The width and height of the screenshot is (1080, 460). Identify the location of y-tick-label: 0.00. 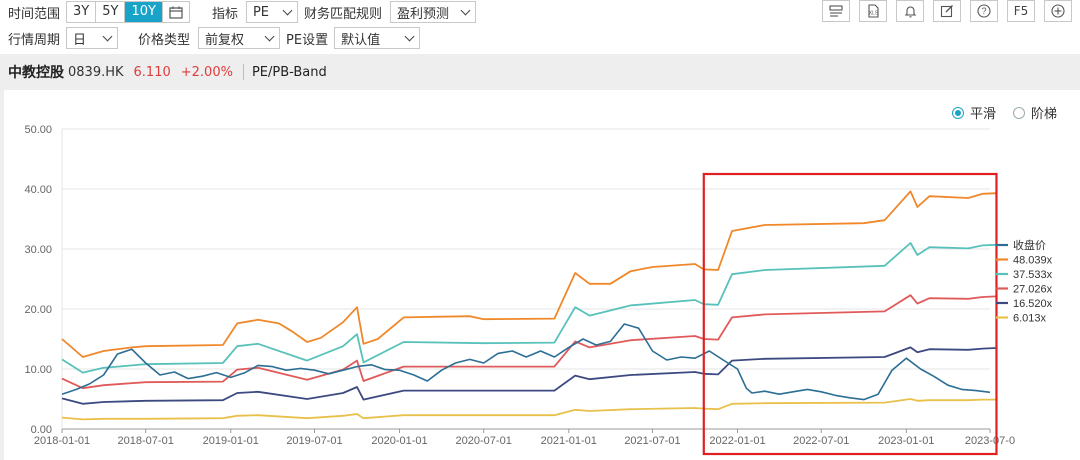
(41, 430).